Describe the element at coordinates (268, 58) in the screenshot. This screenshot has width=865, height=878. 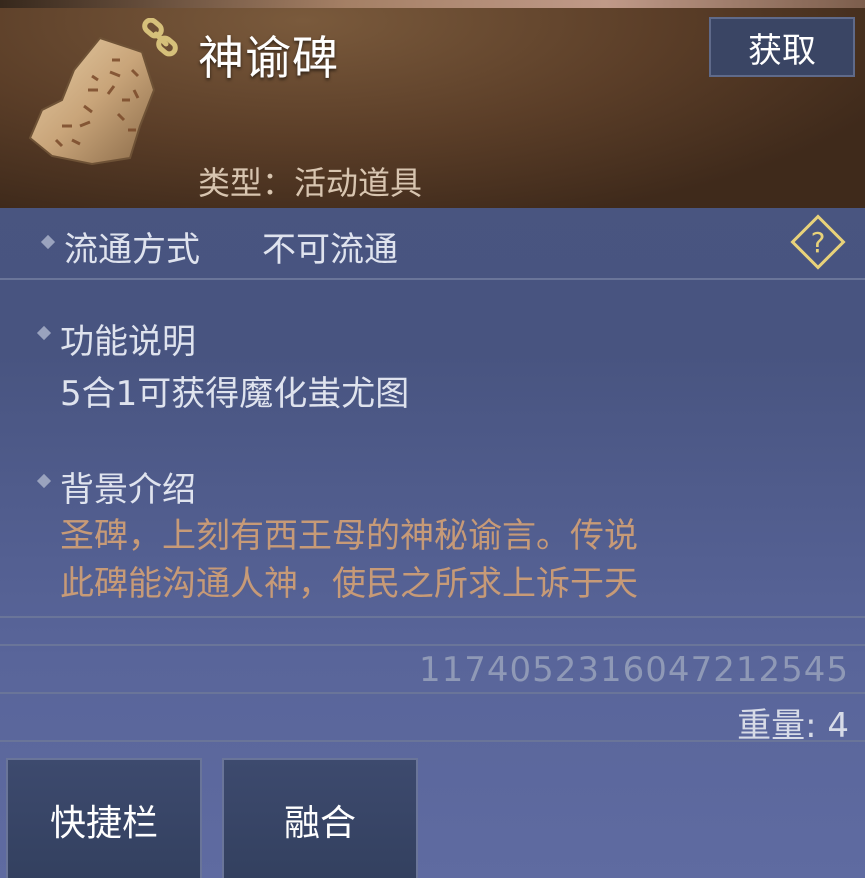
I see `item-name: 神谕碑` at that location.